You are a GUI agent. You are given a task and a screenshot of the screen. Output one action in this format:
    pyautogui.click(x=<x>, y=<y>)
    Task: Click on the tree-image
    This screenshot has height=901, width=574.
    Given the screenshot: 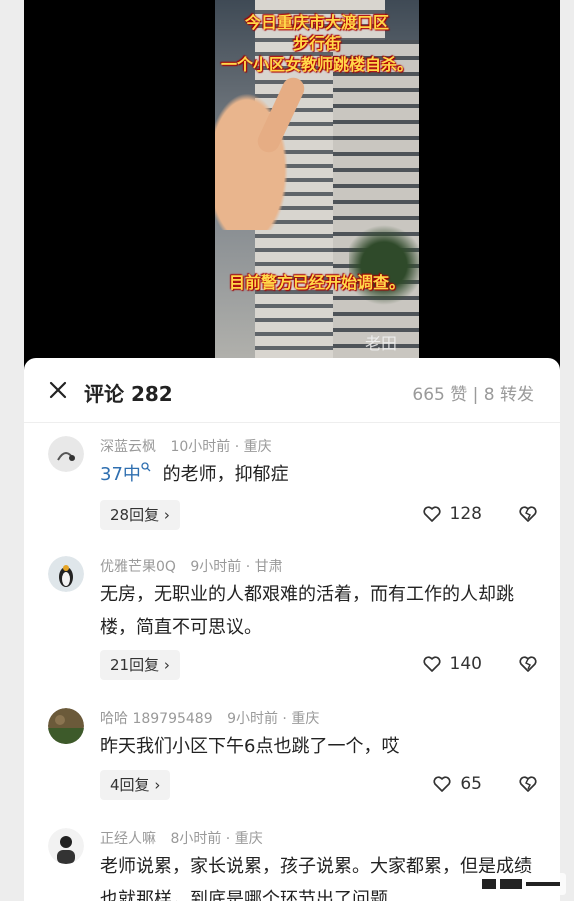 What is the action you would take?
    pyautogui.click(x=384, y=265)
    